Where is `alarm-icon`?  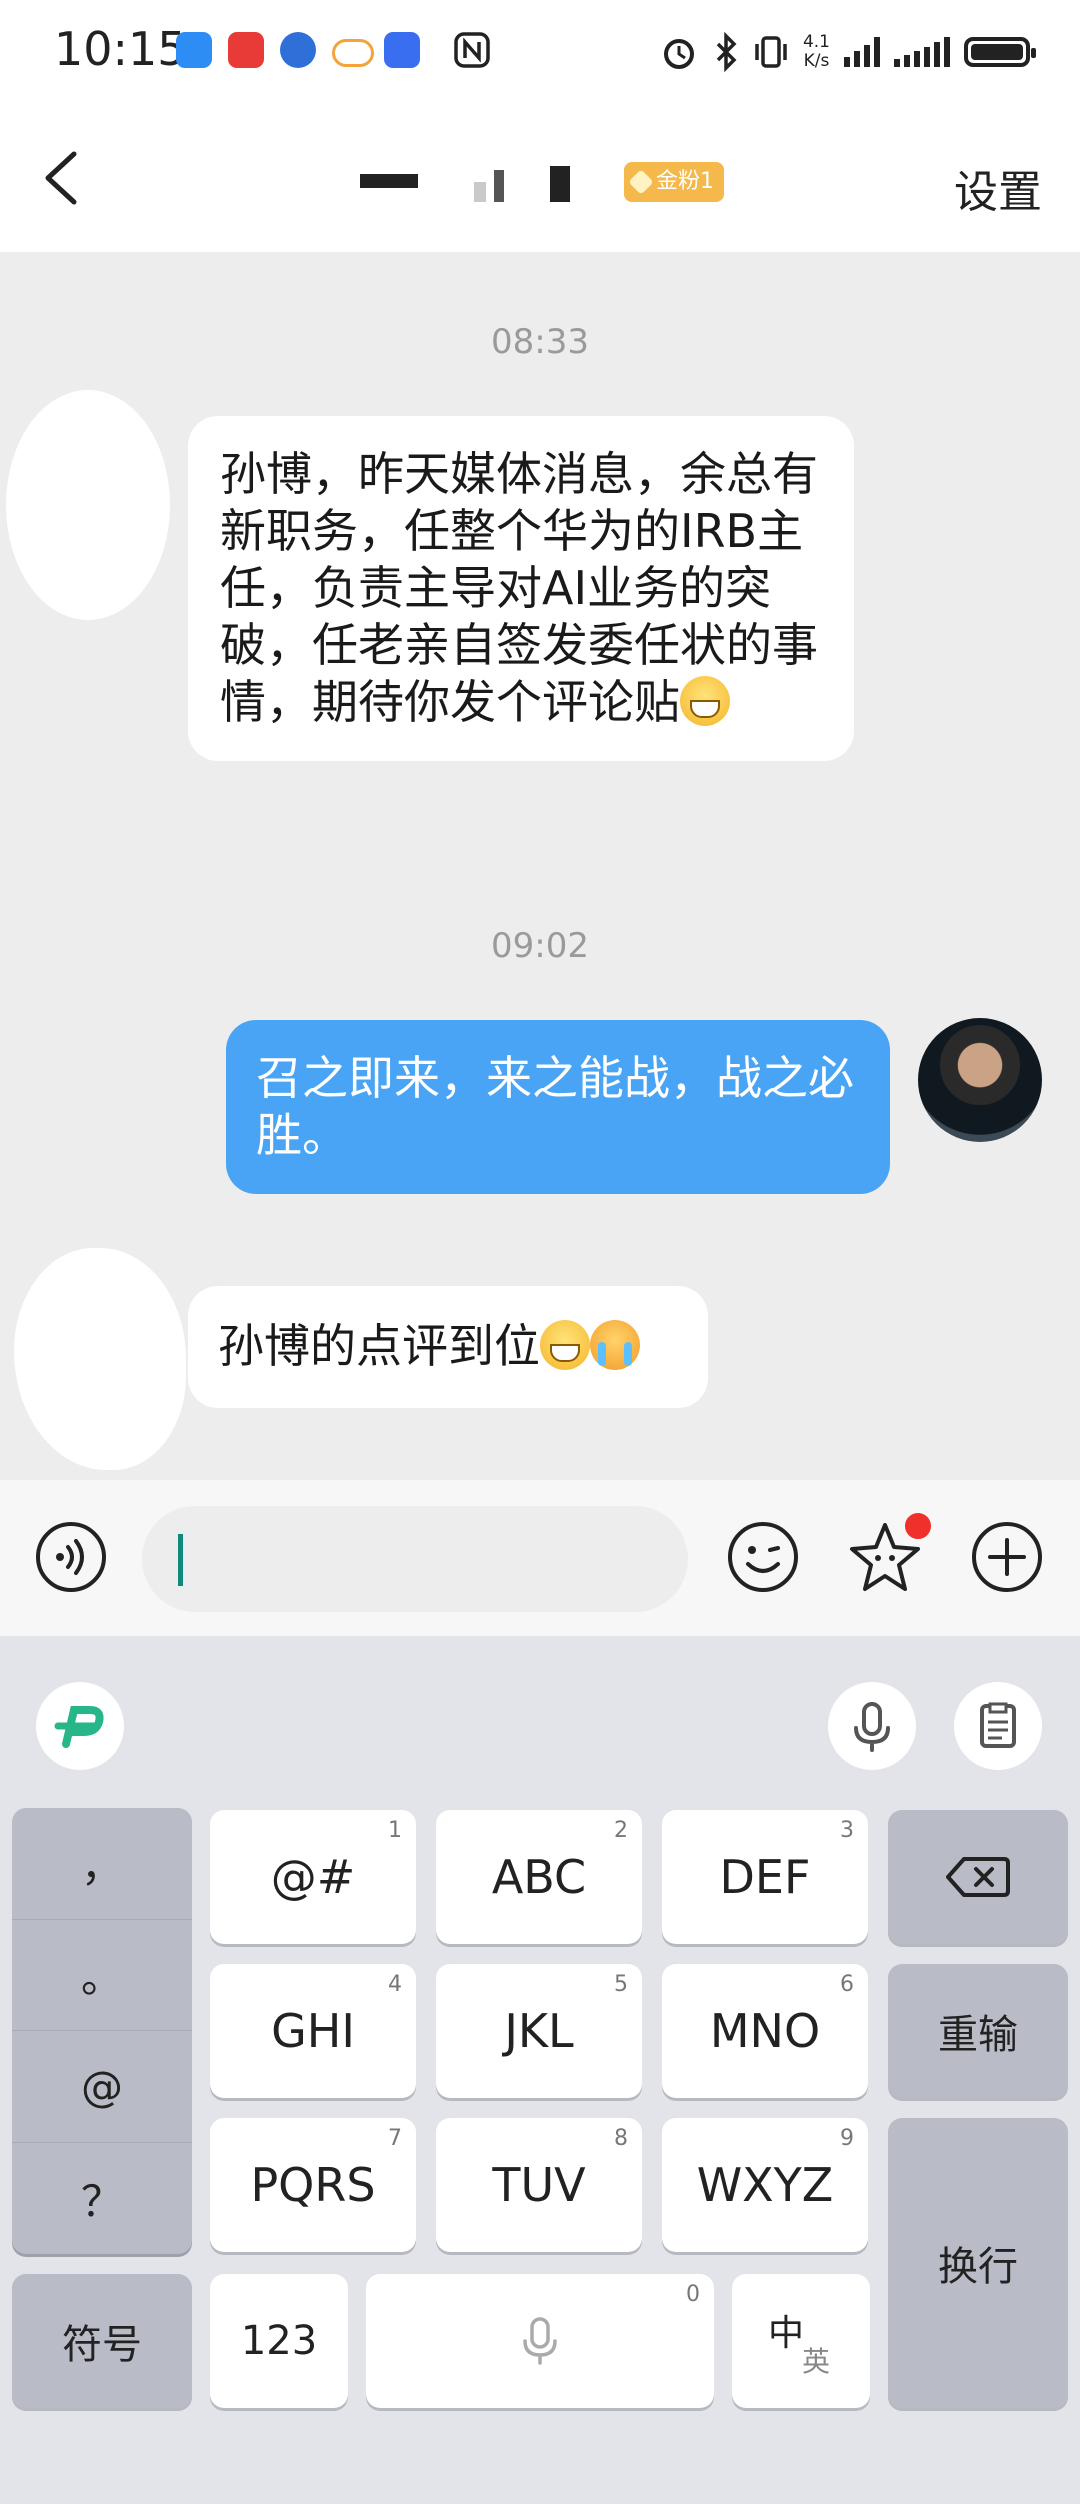
alarm-icon is located at coordinates (678, 54).